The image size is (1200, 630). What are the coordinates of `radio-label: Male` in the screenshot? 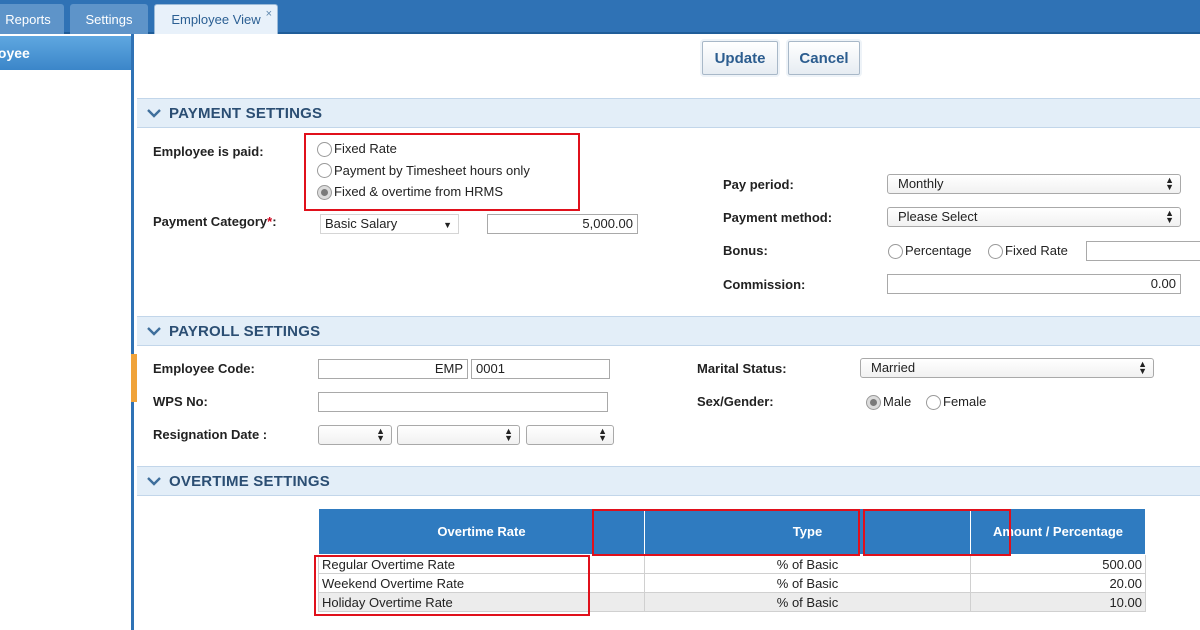 It's located at (897, 401).